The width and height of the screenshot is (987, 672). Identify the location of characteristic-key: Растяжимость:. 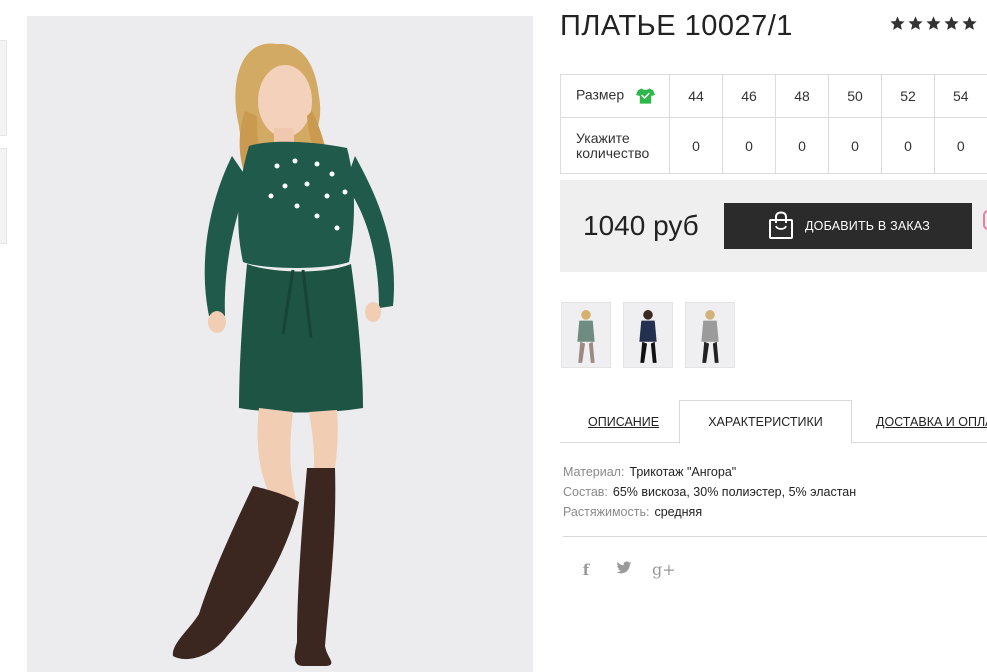
(606, 512).